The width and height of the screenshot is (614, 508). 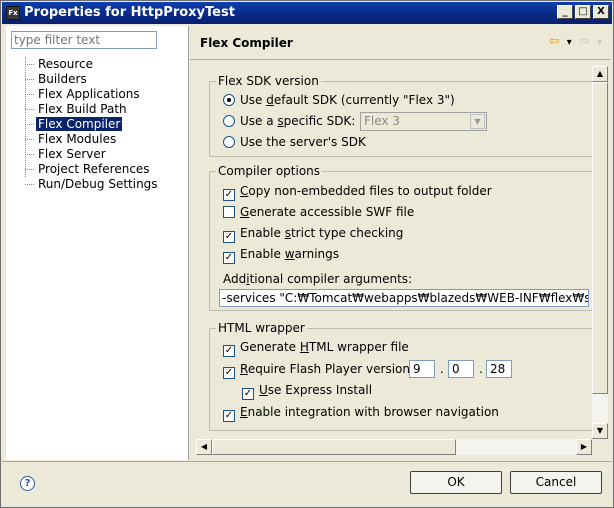 I want to click on title-bar: Fx Properties for HttpProxyTest _ □ X, so click(x=307, y=13).